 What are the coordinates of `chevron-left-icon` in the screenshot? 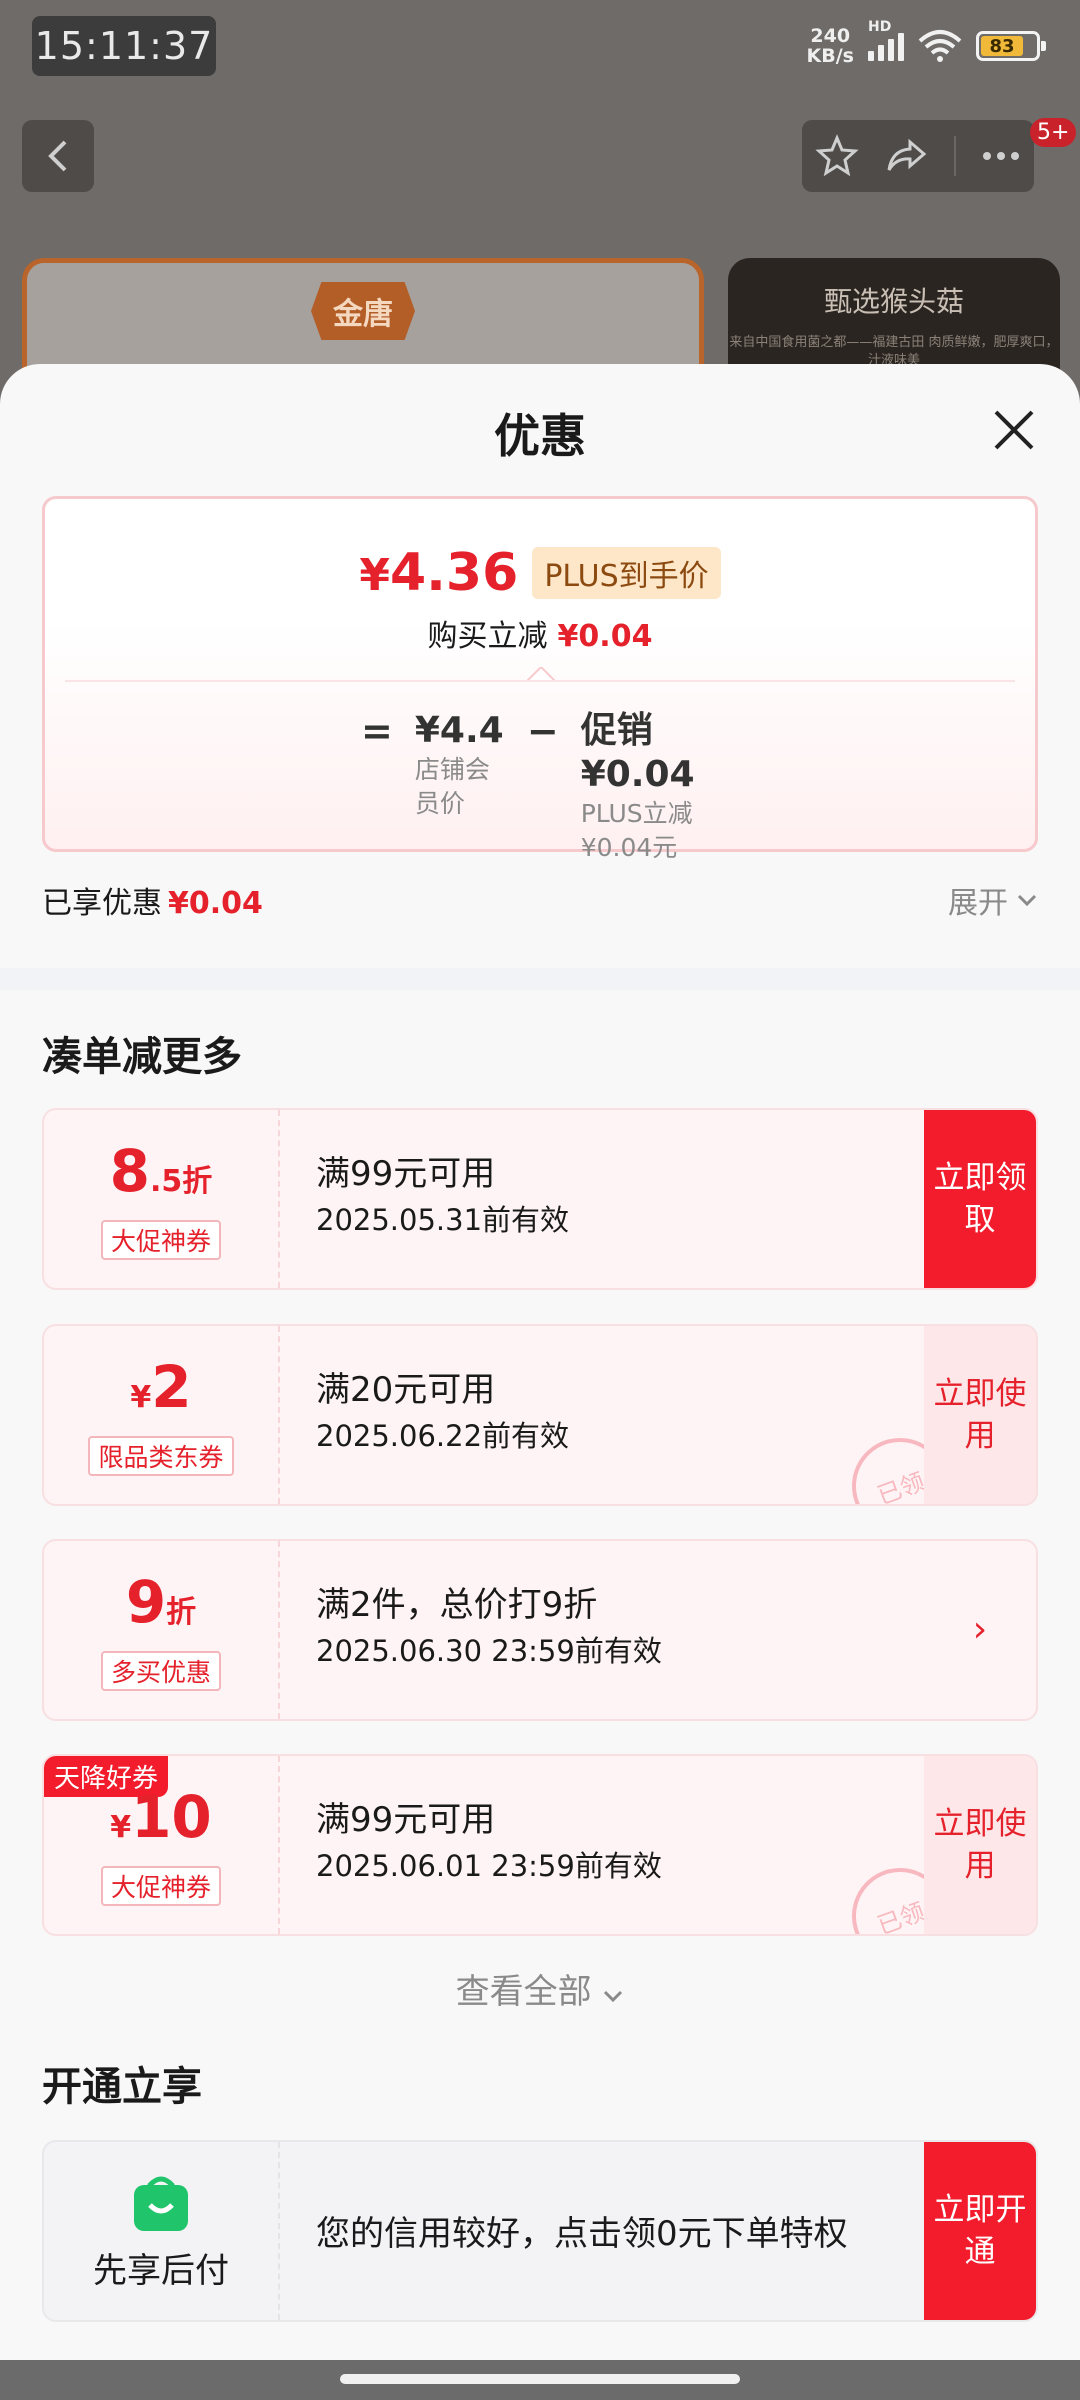 It's located at (57, 156).